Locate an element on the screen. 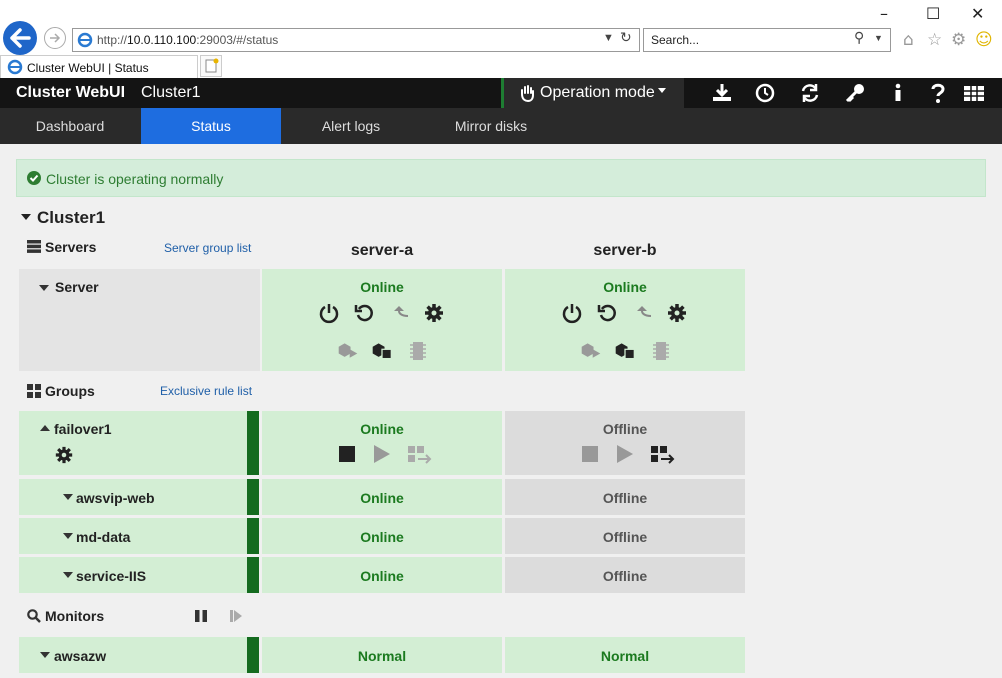 The width and height of the screenshot is (1002, 678). nav-tabs: Dashboard Status Alert logs Mirror disks is located at coordinates (501, 126).